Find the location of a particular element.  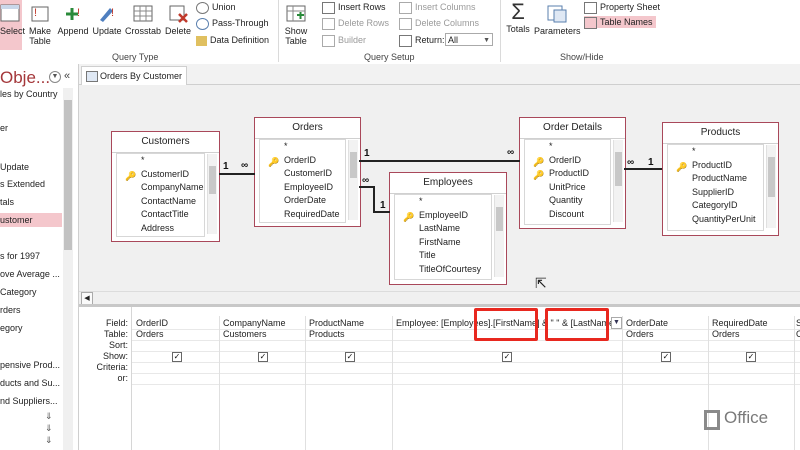

field-item: RequiredDate is located at coordinates (302, 215).